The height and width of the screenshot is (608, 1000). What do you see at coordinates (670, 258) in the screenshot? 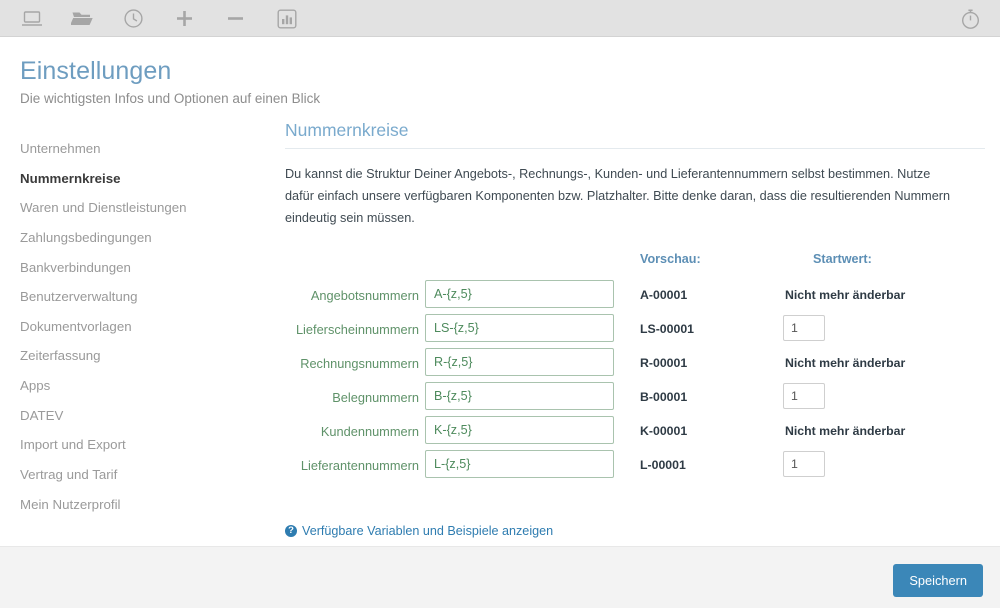
I see `column-header-preview: Vorschau:` at bounding box center [670, 258].